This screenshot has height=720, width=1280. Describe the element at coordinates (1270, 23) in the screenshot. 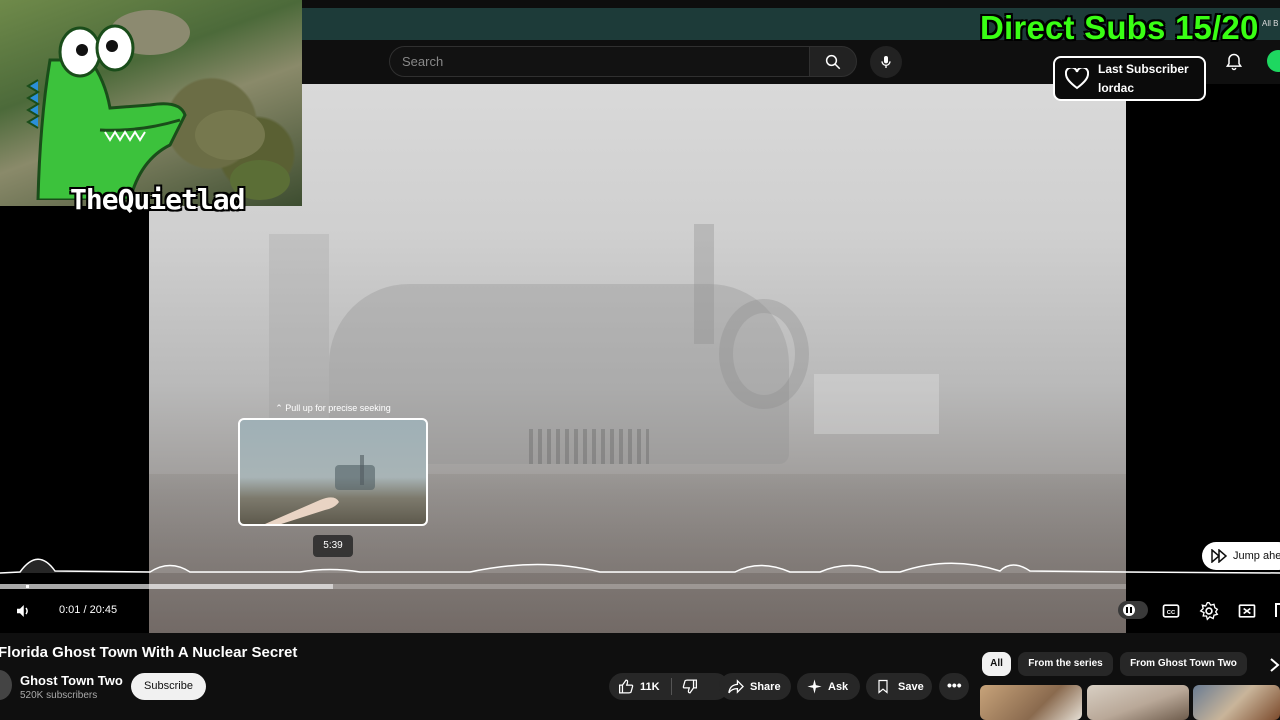

I see `overlay-small-label: All B` at that location.